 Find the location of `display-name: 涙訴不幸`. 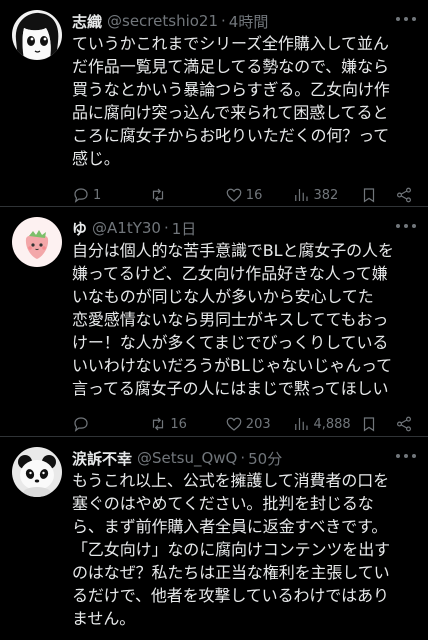

display-name: 涙訴不幸 is located at coordinates (102, 458).